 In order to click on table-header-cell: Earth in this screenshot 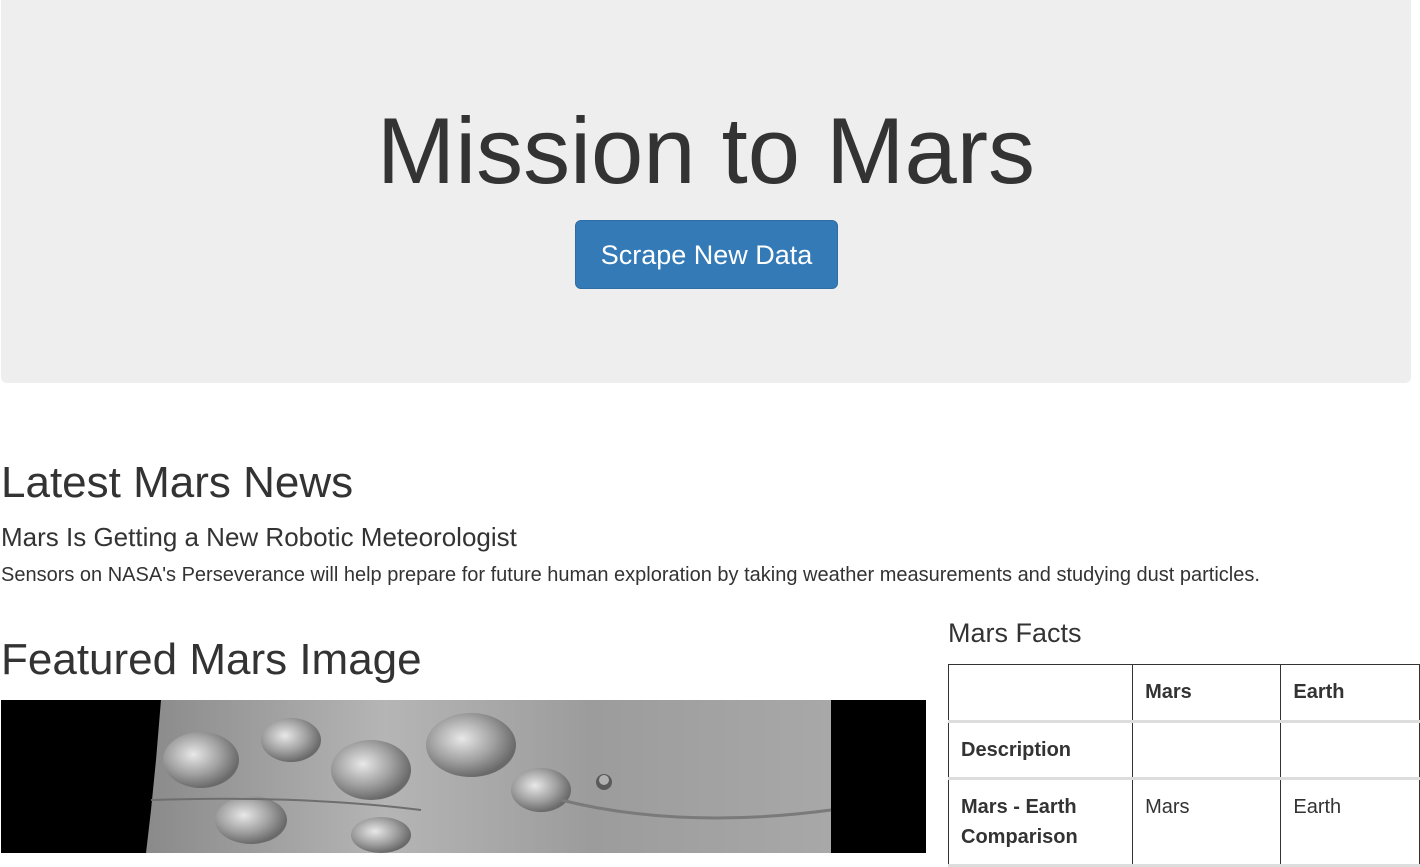, I will do `click(1350, 693)`.